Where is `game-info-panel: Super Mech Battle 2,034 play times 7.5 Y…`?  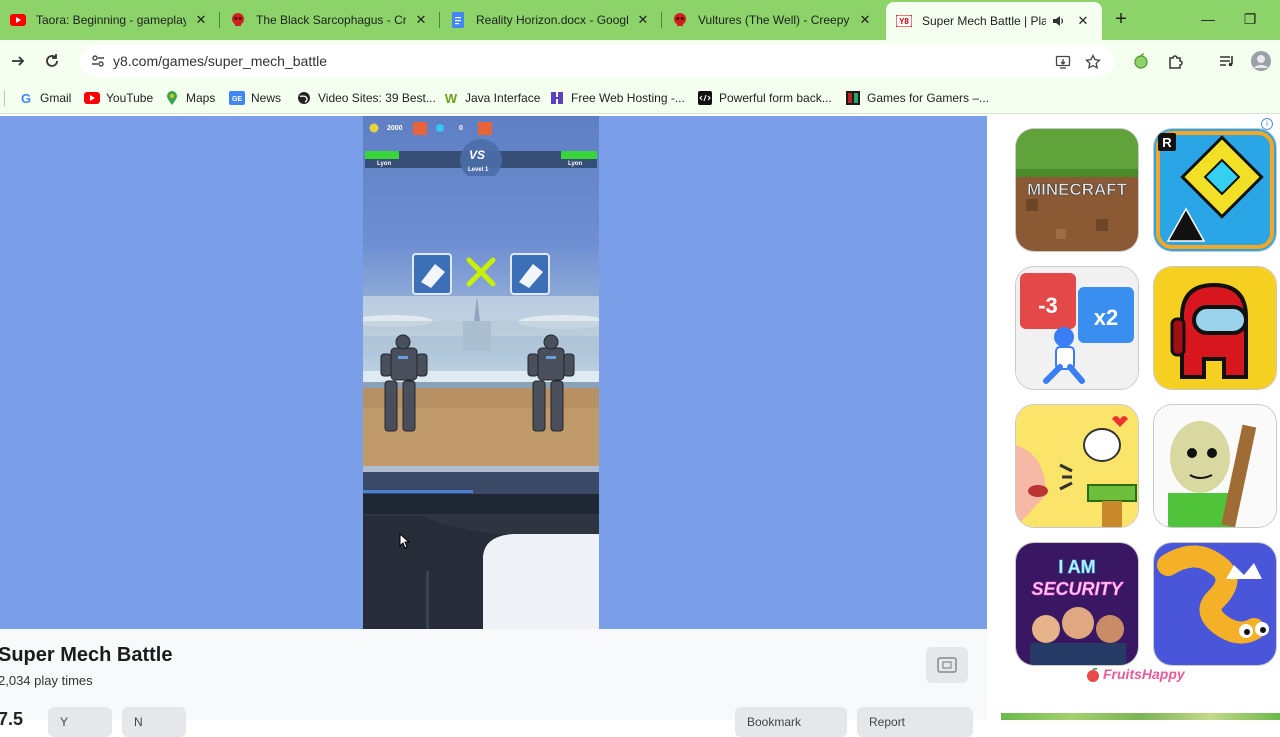
game-info-panel: Super Mech Battle 2,034 play times 7.5 Y… is located at coordinates (493, 683).